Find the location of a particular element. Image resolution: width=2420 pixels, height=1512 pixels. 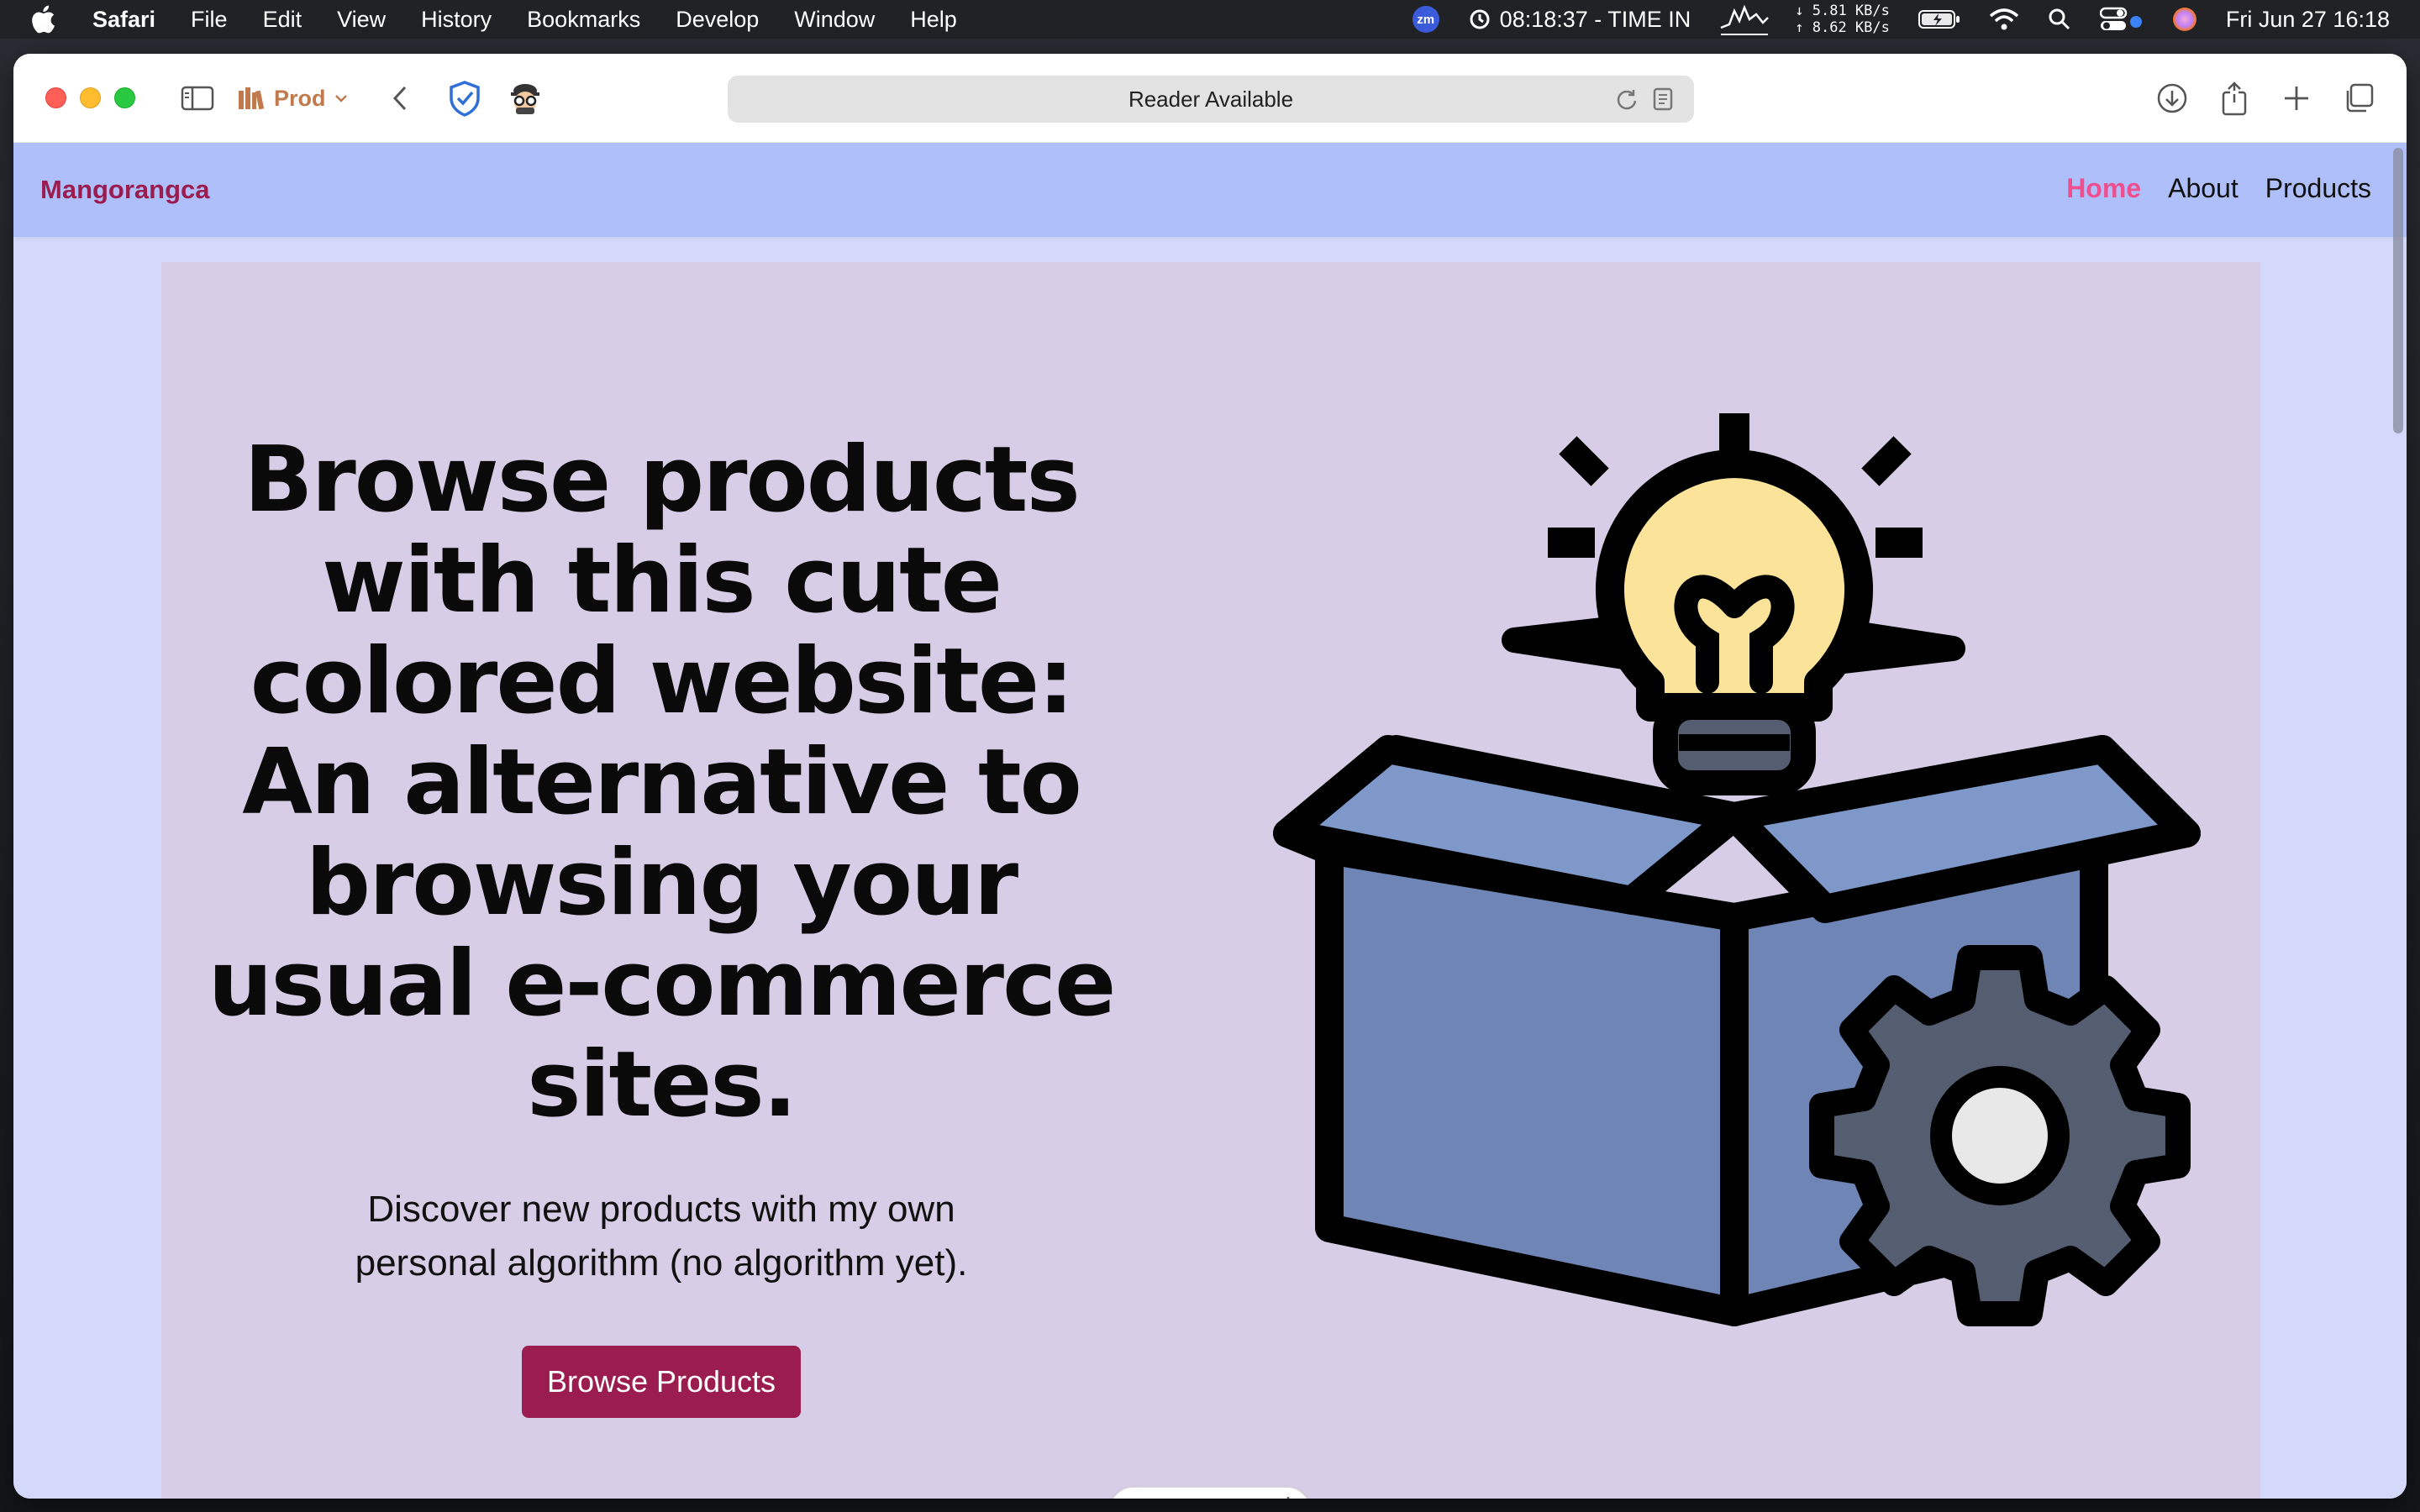

shield-extension-icon is located at coordinates (465, 98).